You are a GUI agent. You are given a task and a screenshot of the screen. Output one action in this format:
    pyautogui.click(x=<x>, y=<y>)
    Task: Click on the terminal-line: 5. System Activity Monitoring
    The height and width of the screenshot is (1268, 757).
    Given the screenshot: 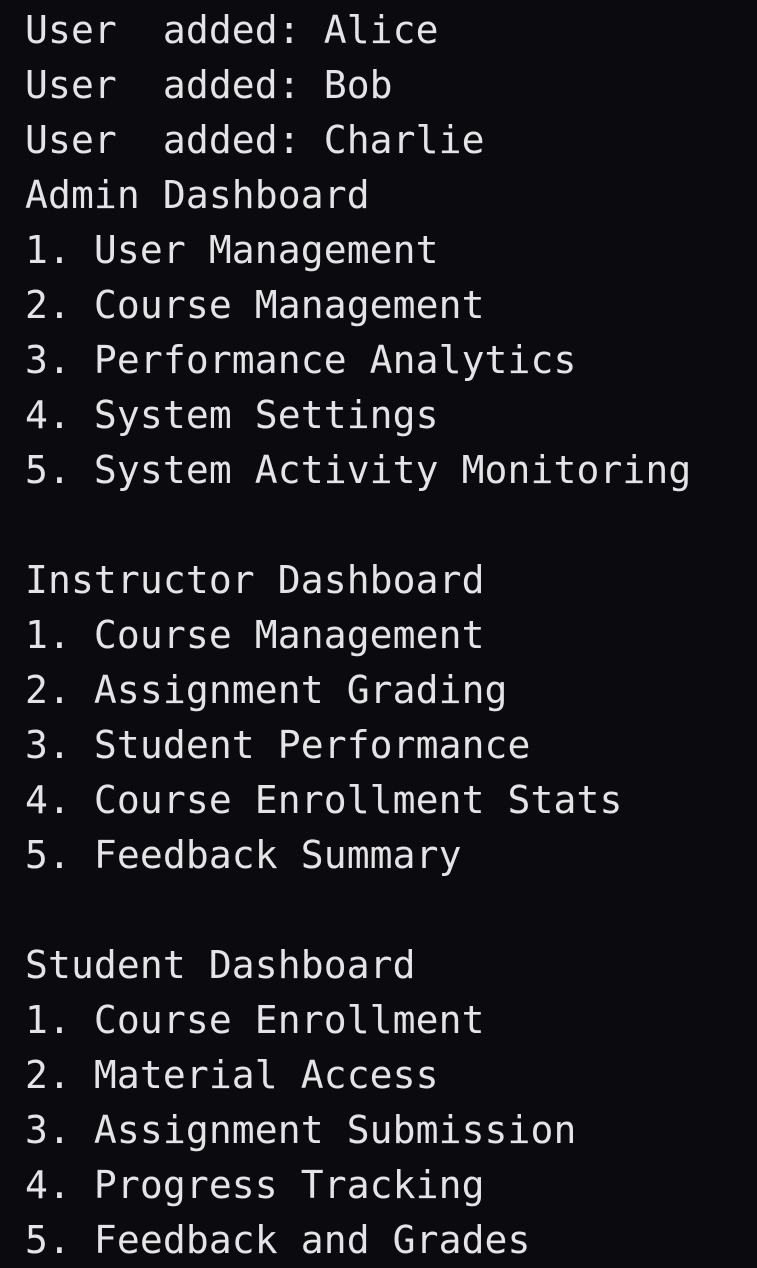 What is the action you would take?
    pyautogui.click(x=358, y=470)
    